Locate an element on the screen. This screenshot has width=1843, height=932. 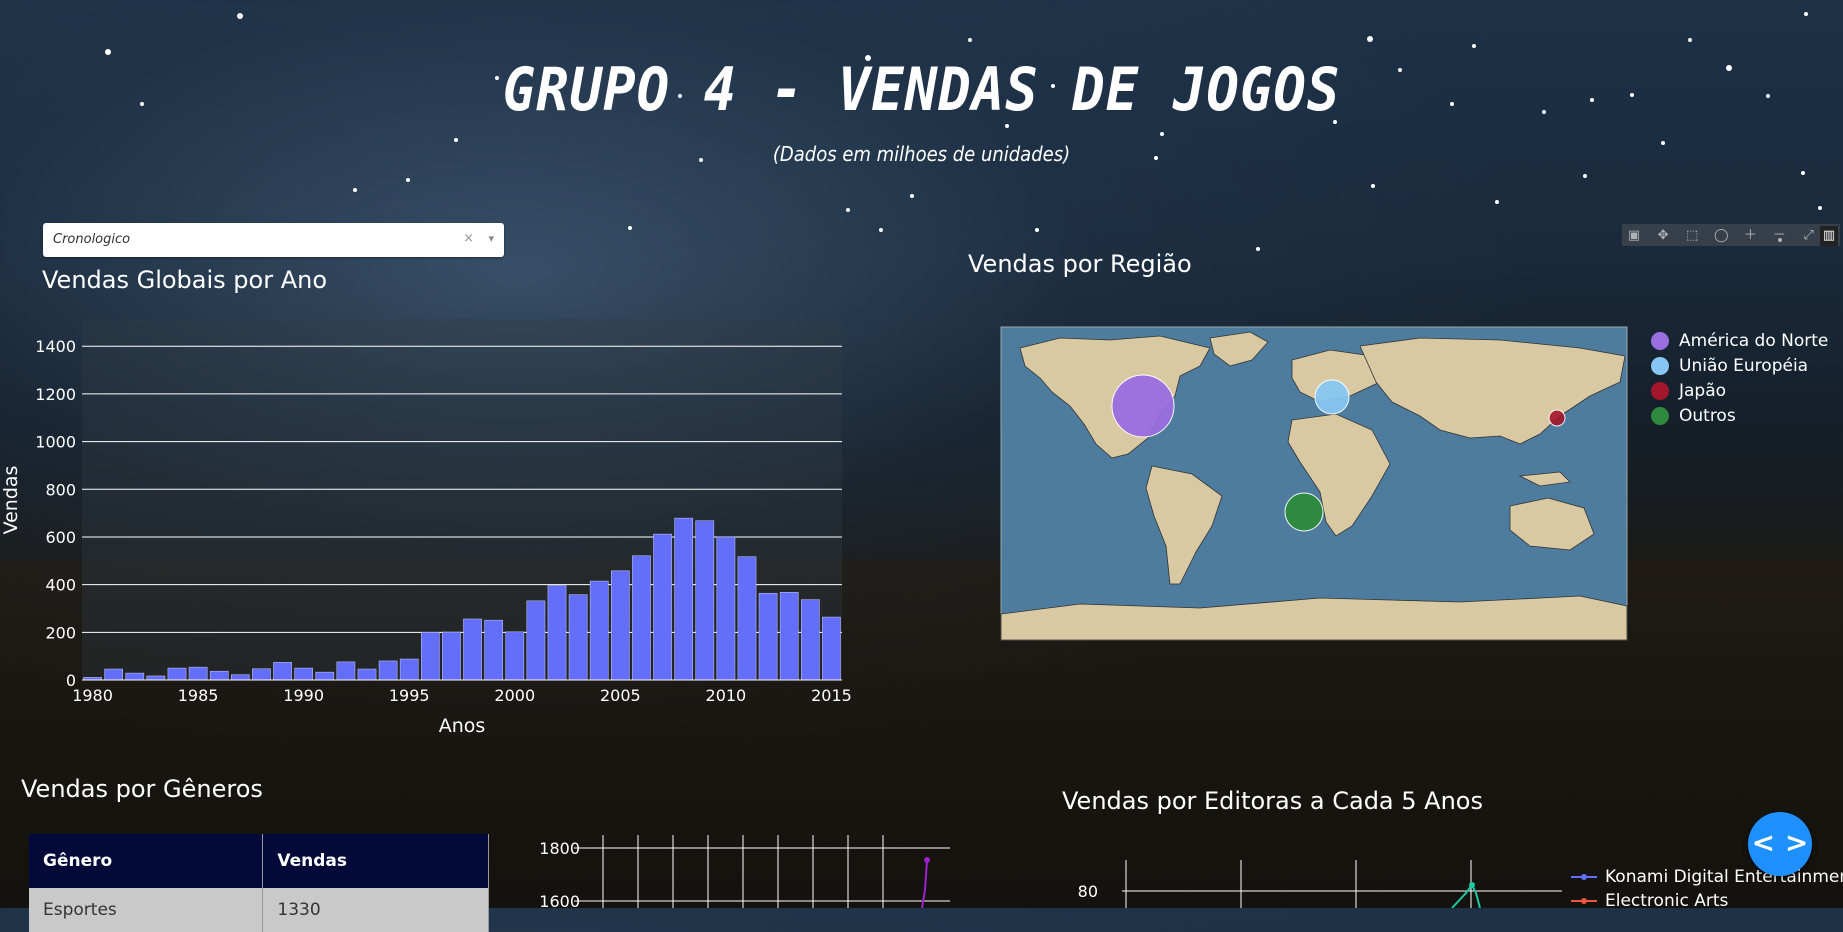
region-map-chart is located at coordinates (1314, 485).